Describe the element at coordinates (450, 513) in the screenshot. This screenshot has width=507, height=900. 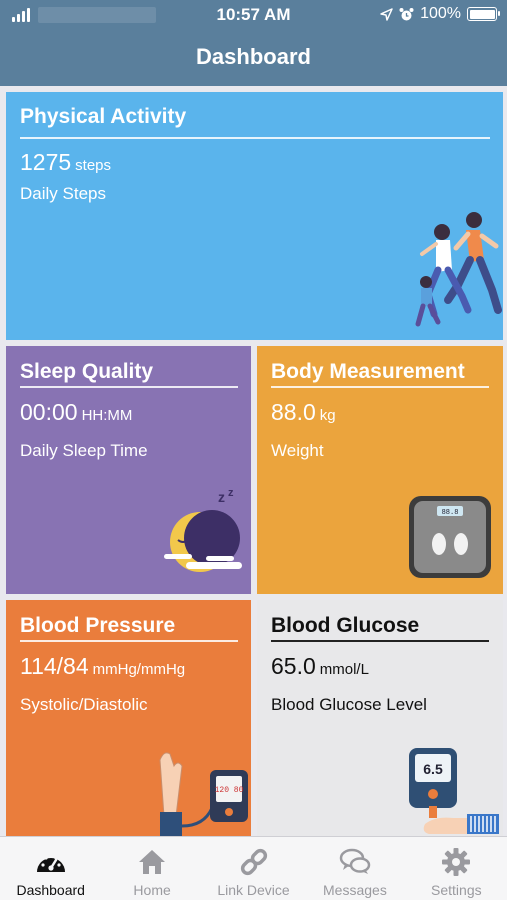
I see `scale-display-text: 88.8` at that location.